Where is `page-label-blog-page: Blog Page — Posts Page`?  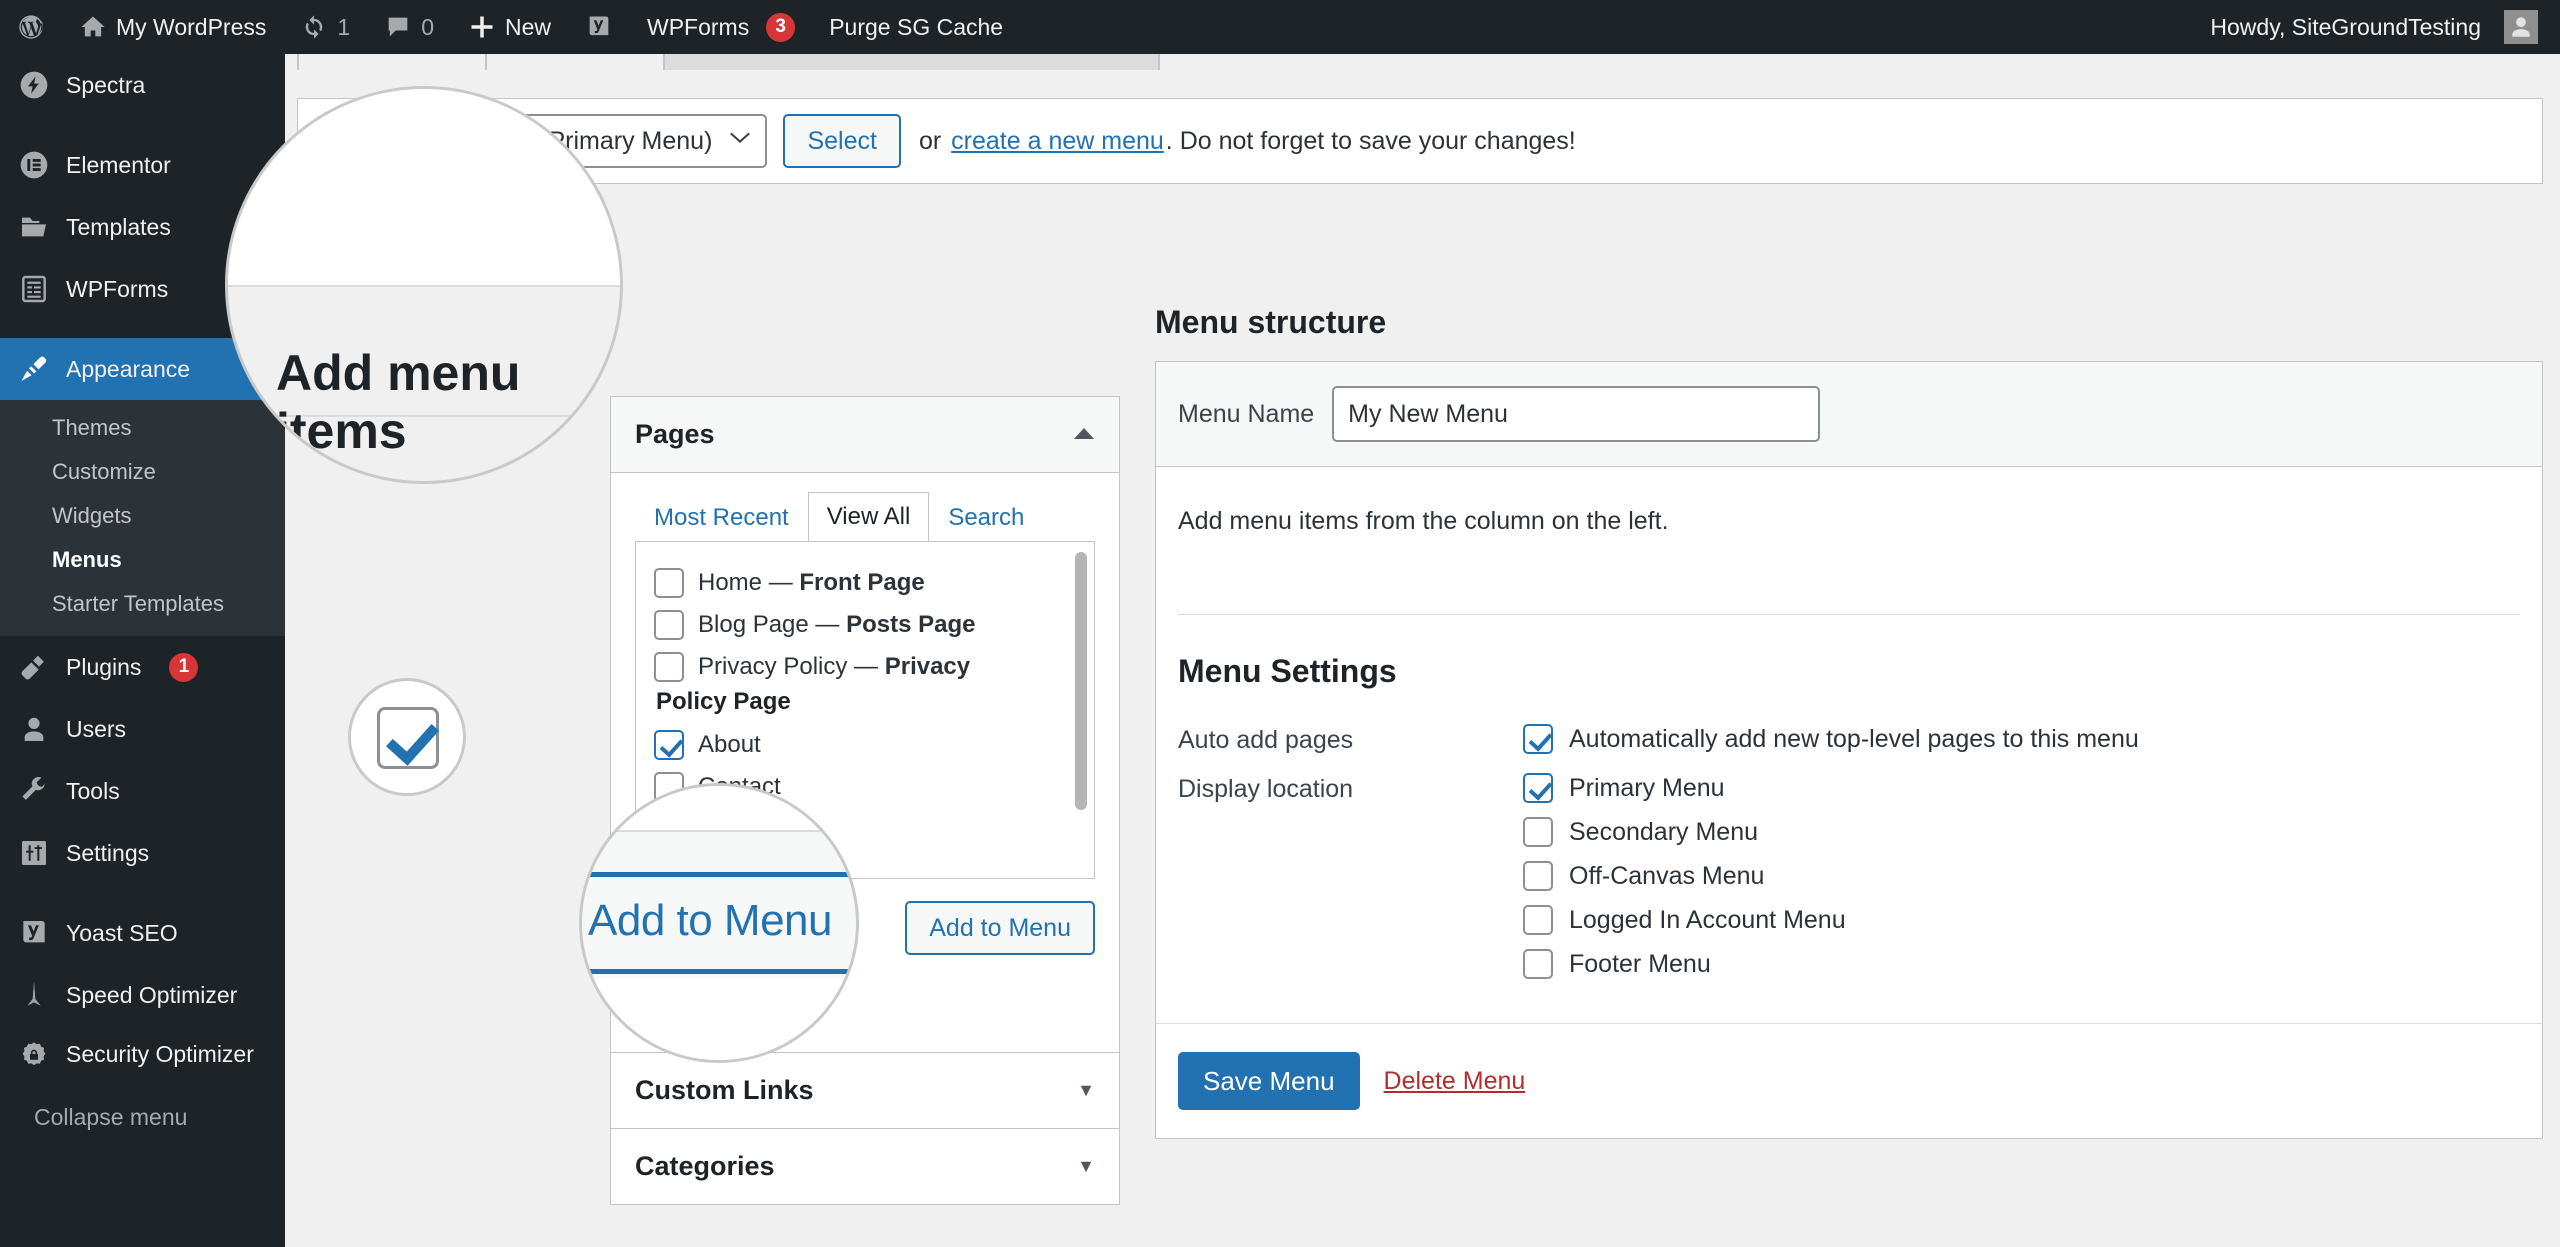
page-label-blog-page: Blog Page — Posts Page is located at coordinates (837, 624).